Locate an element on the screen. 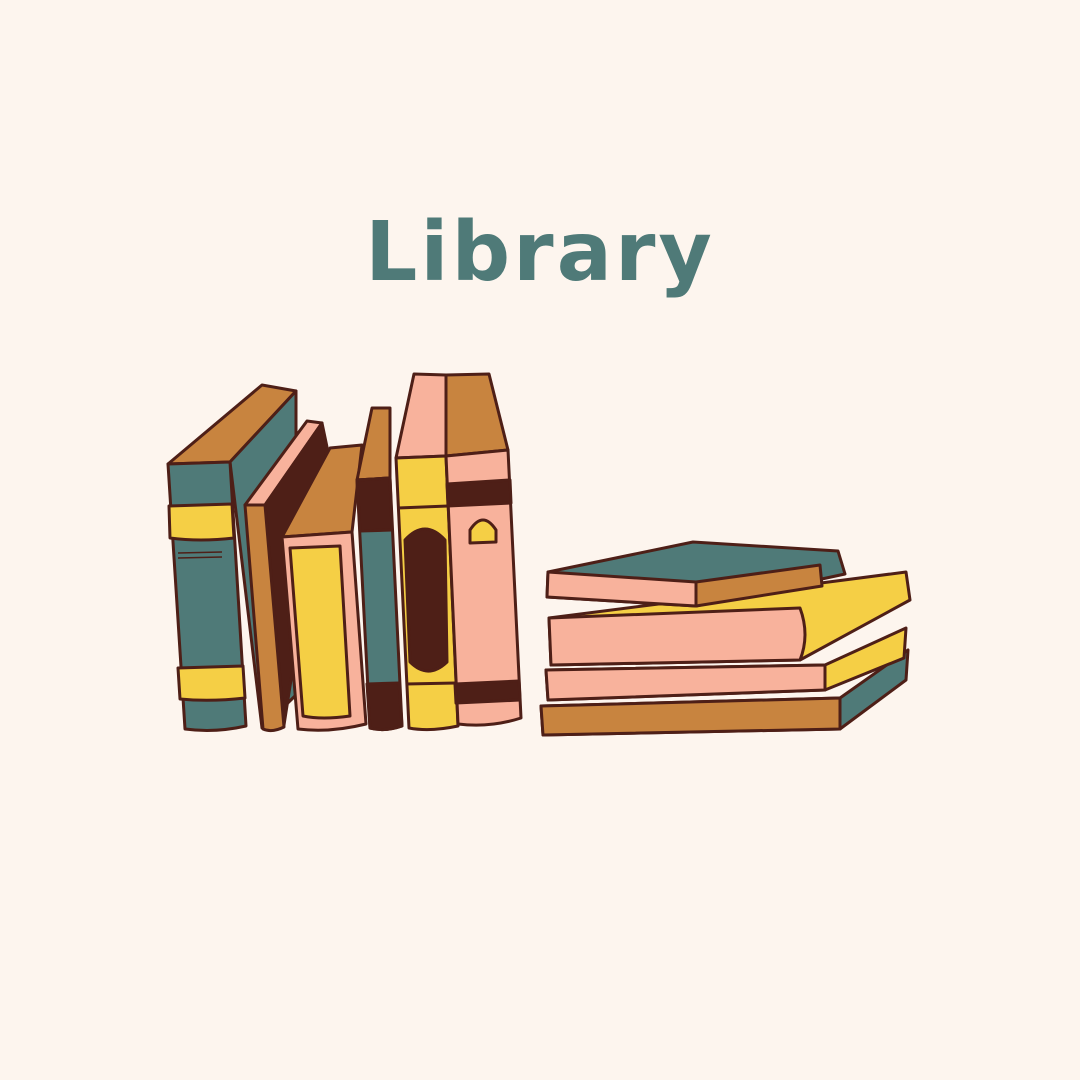 This screenshot has width=1080, height=1080. salmon-book is located at coordinates (483, 549).